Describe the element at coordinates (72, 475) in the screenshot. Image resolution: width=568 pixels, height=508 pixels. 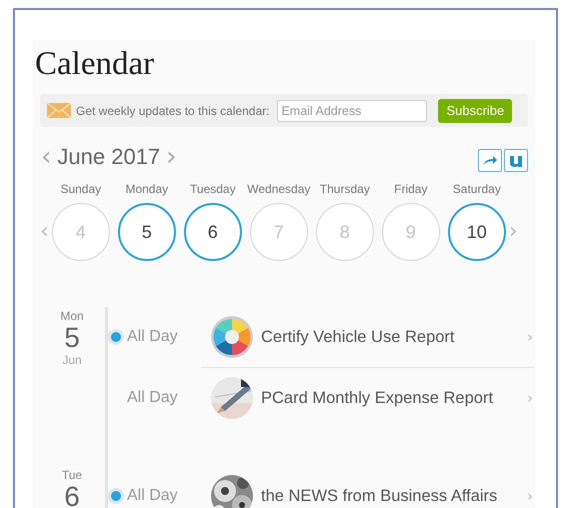
I see `weekday-label: Tue` at that location.